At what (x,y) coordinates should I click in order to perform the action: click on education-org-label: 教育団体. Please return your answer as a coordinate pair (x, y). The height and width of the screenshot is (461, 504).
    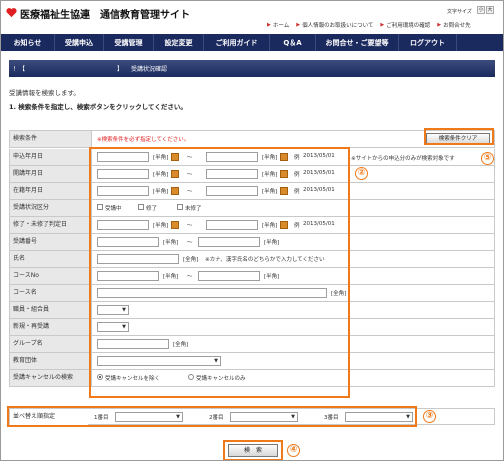
    Looking at the image, I should click on (51, 361).